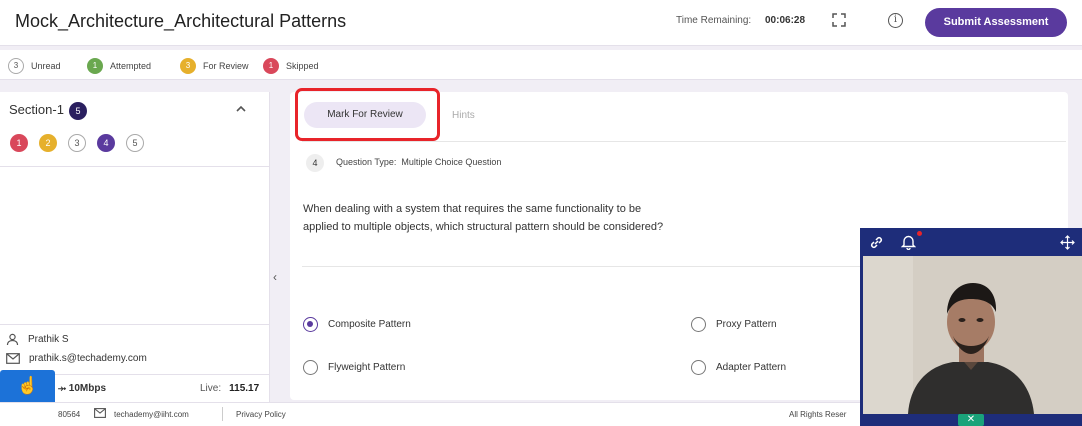  I want to click on legend-skipped: 1 Skipped, so click(291, 66).